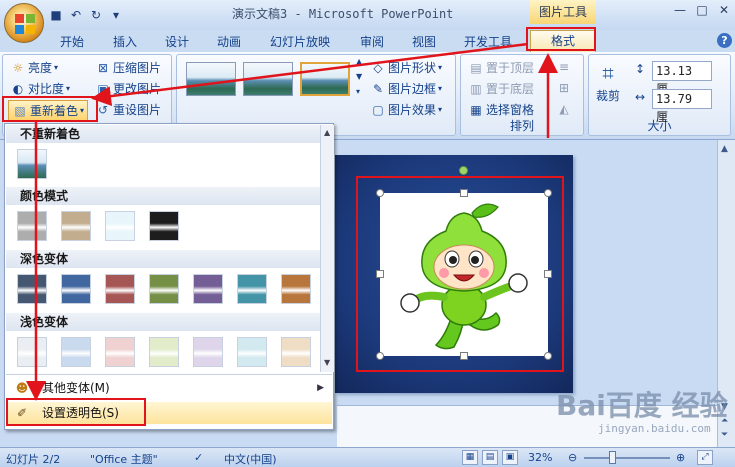 The width and height of the screenshot is (735, 467). I want to click on close-button: ✕, so click(724, 10).